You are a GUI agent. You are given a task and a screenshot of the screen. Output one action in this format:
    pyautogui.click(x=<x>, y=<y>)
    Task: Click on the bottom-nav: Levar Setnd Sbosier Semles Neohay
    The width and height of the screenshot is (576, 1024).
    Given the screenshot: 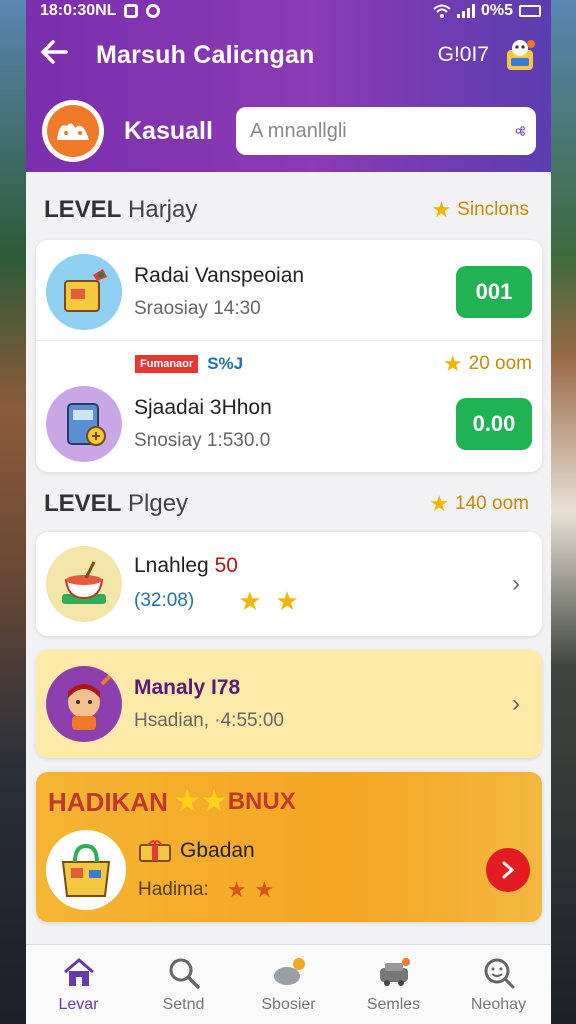 What is the action you would take?
    pyautogui.click(x=288, y=984)
    